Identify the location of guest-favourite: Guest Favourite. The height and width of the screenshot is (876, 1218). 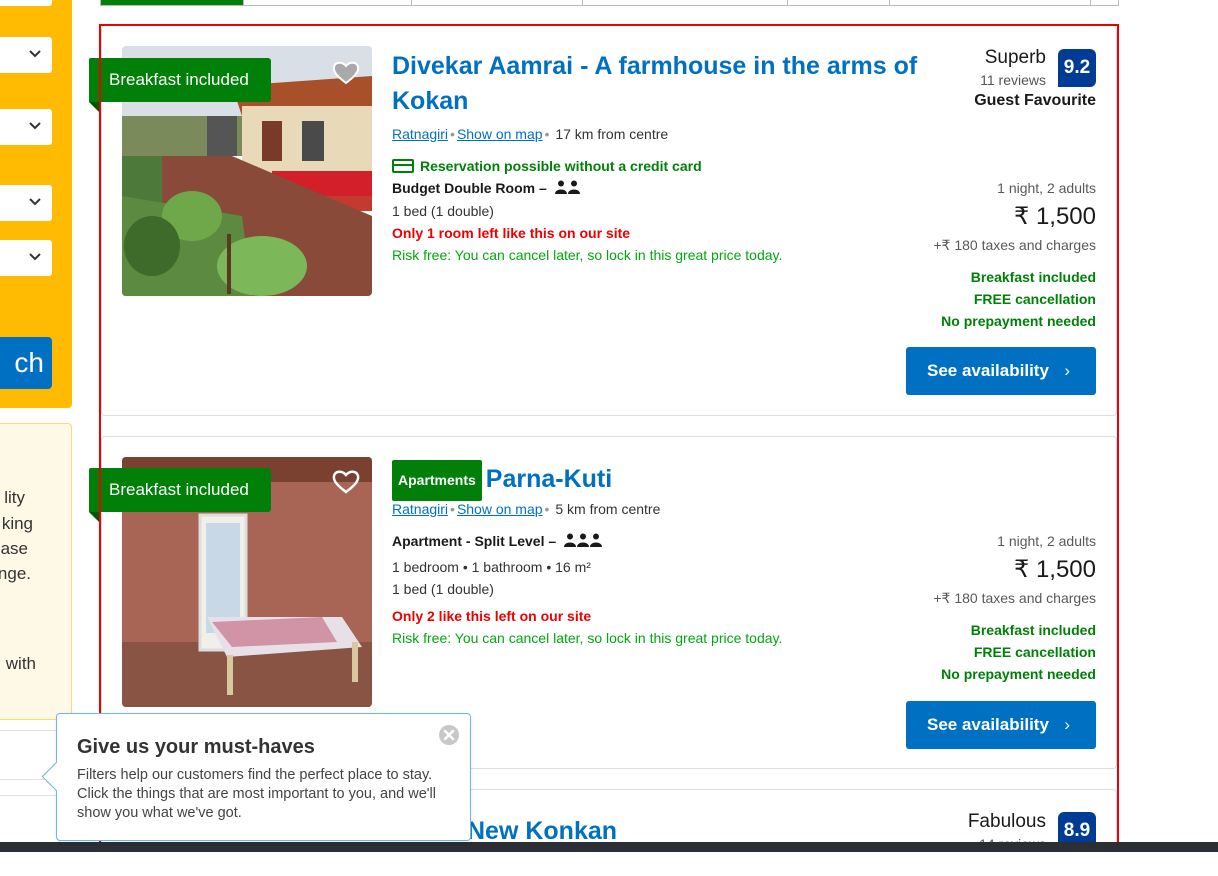
(1035, 100).